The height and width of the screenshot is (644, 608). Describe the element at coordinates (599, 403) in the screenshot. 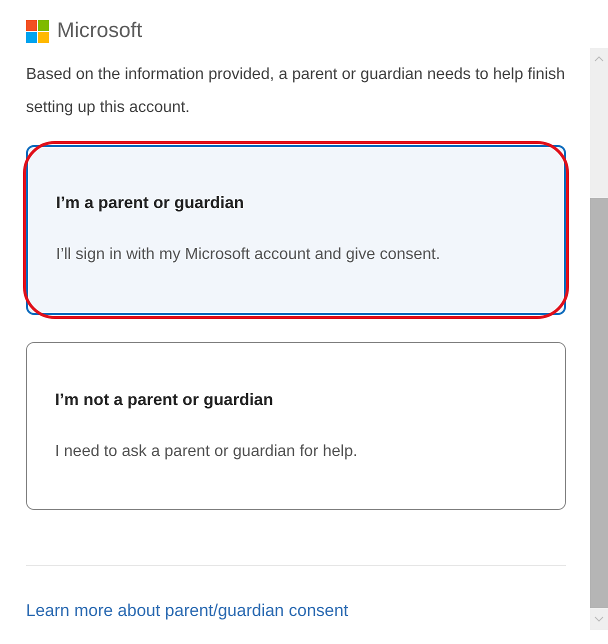

I see `scroll-thumb` at that location.